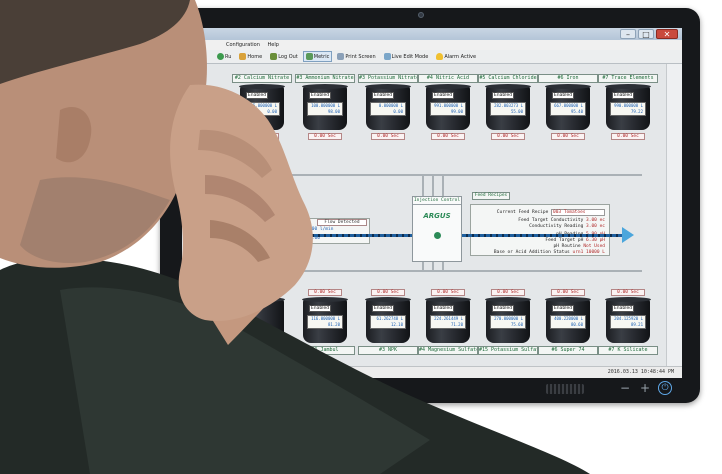 Image resolution: width=722 pixels, height=474 pixels. Describe the element at coordinates (628, 78) in the screenshot. I see `tank-name: #7 Trace Elements` at that location.